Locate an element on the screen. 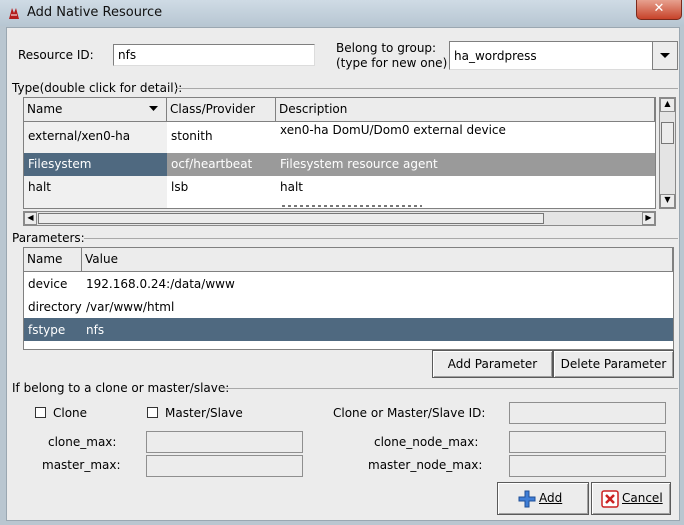  type-col-name-label: Name is located at coordinates (45, 109).